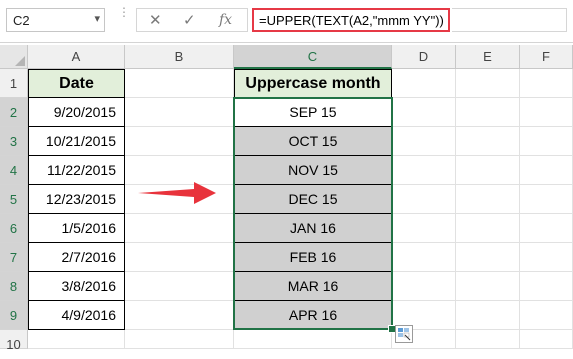  I want to click on date-cell: 4/9/2016, so click(76, 315).